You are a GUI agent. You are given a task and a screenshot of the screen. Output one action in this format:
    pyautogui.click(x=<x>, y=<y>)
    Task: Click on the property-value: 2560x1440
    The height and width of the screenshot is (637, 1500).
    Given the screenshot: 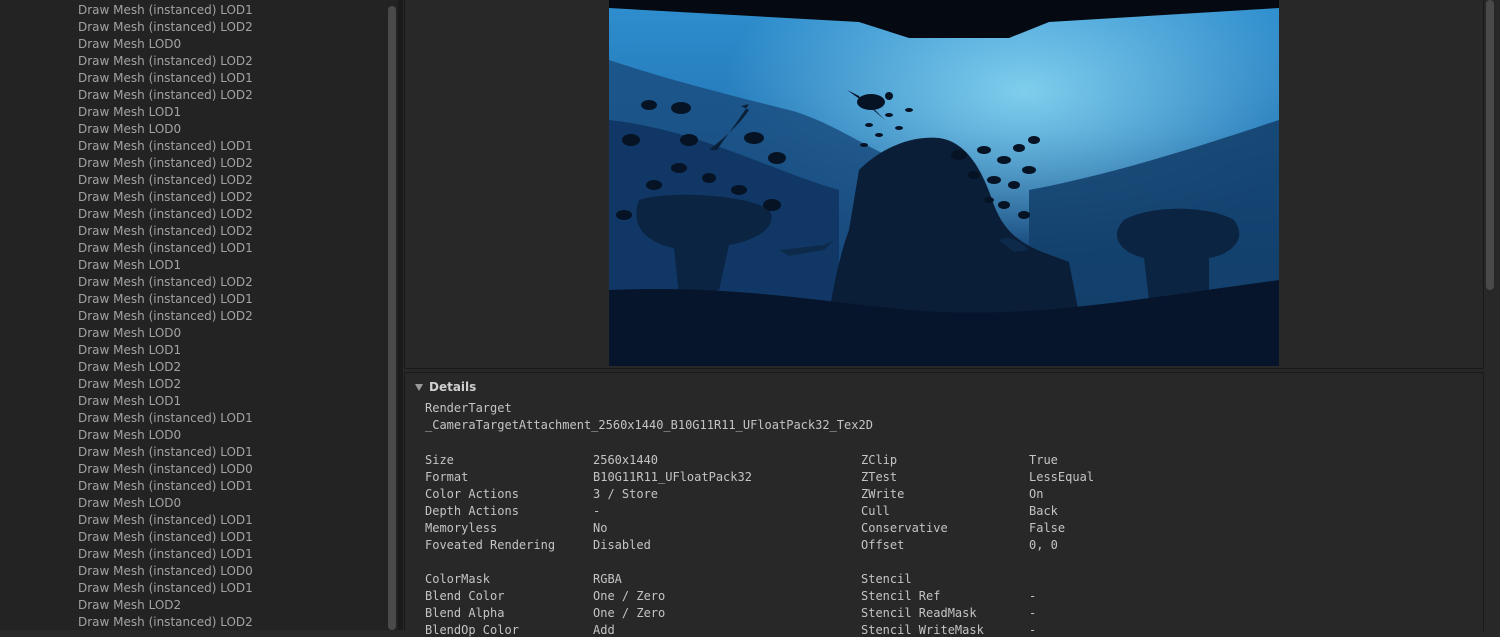 What is the action you would take?
    pyautogui.click(x=626, y=460)
    